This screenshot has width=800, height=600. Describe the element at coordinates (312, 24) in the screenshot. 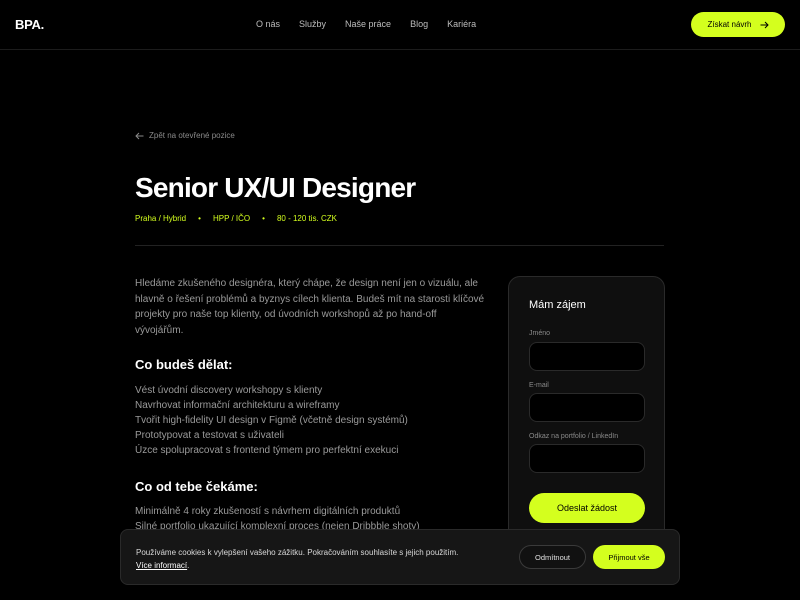

I see `nav-link-services: Služby` at that location.